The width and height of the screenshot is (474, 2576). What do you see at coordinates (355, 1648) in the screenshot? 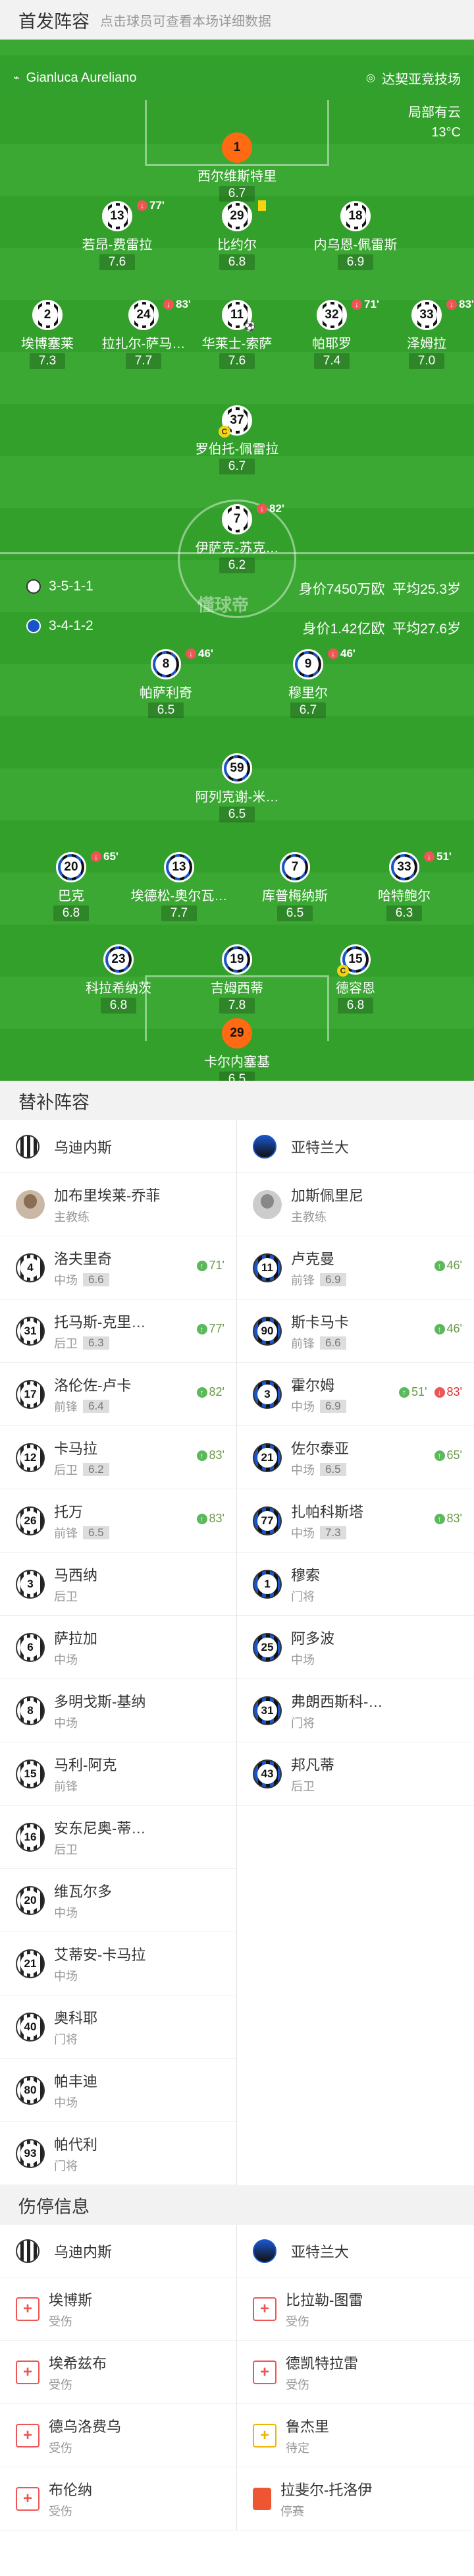
I see `sub-player-row: 25 阿多波 中场` at bounding box center [355, 1648].